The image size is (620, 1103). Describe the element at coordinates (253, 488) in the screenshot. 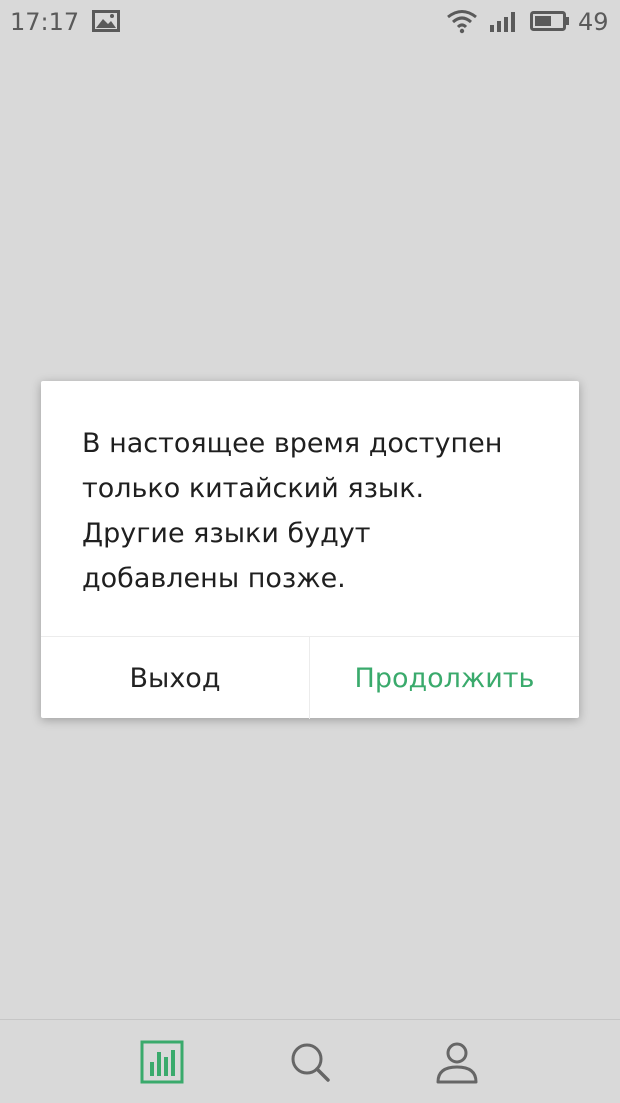

I see `dialog-message-line: только китайский язык.` at that location.